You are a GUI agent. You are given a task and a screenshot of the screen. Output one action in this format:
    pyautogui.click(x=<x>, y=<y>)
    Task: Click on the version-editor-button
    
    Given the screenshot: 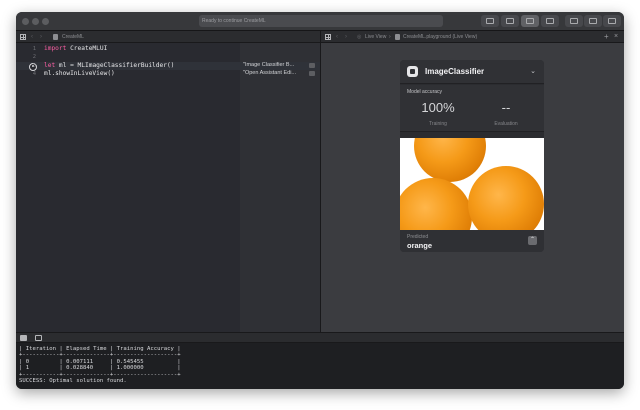 What is the action you would take?
    pyautogui.click(x=550, y=21)
    